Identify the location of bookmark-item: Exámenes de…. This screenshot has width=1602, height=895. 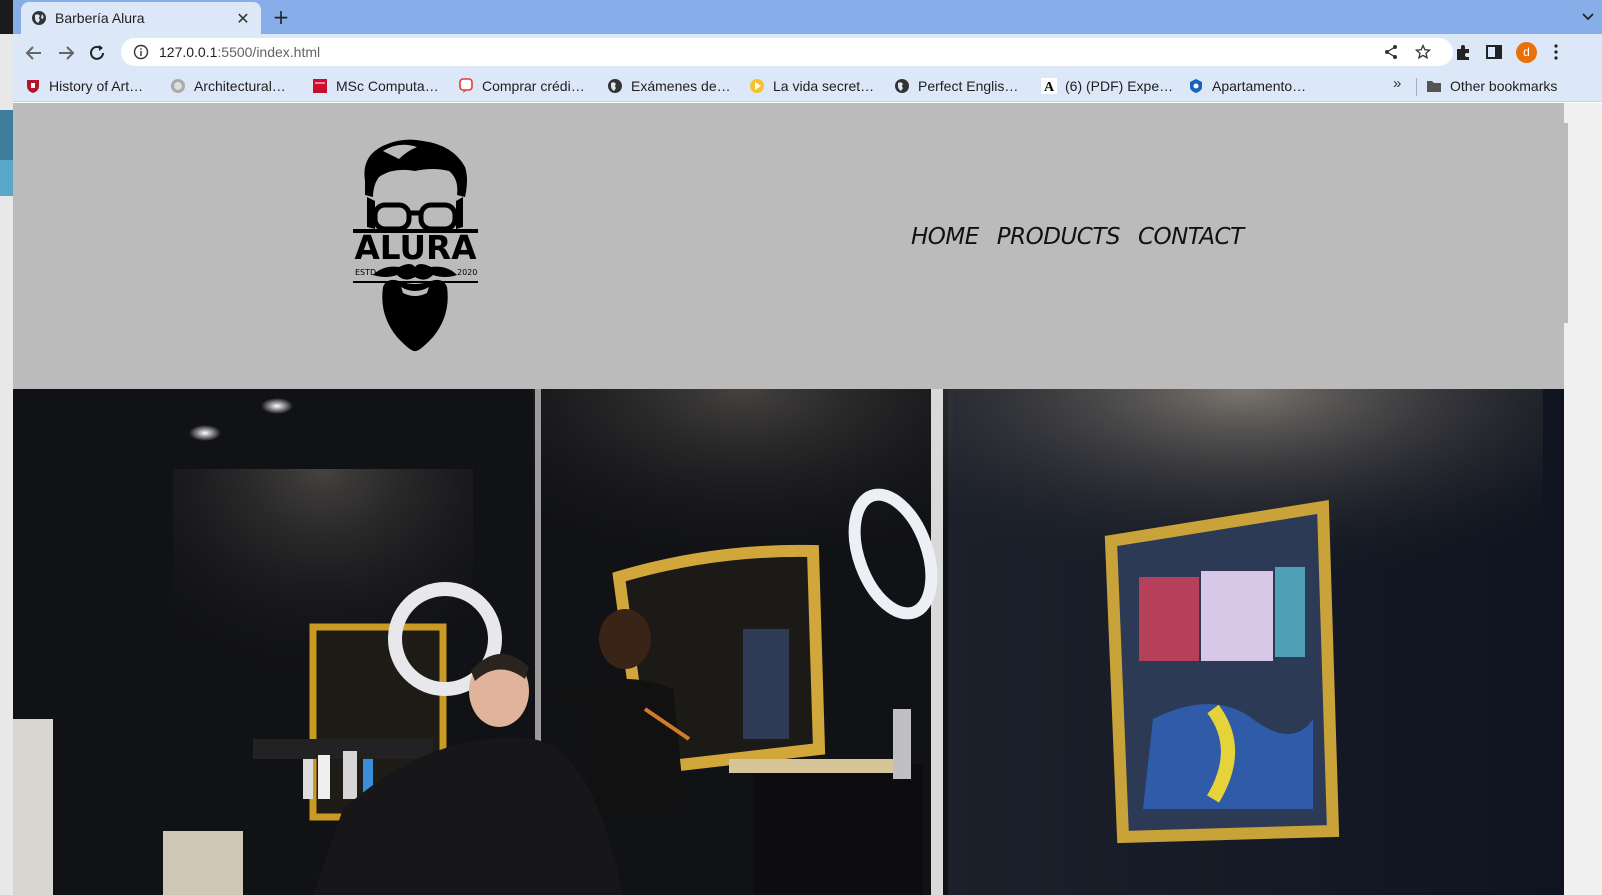
(669, 86).